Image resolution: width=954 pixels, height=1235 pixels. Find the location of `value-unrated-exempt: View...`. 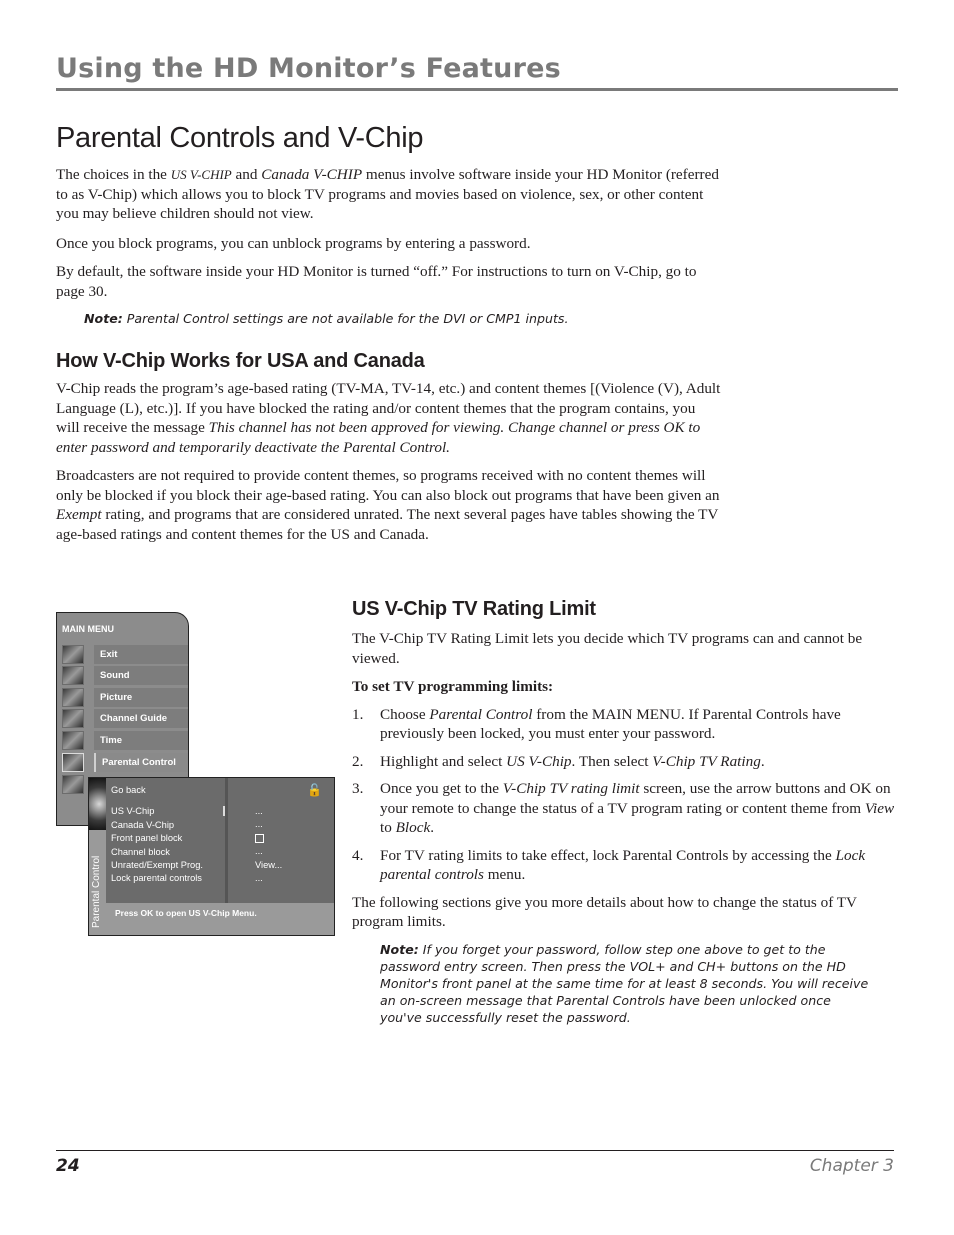

value-unrated-exempt: View... is located at coordinates (269, 864).